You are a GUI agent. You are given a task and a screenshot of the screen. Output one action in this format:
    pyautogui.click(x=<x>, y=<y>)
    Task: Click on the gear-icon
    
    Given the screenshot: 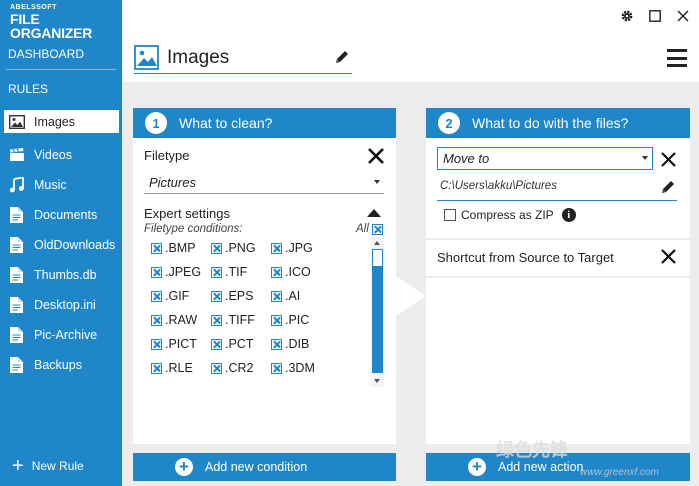 What is the action you would take?
    pyautogui.click(x=627, y=16)
    